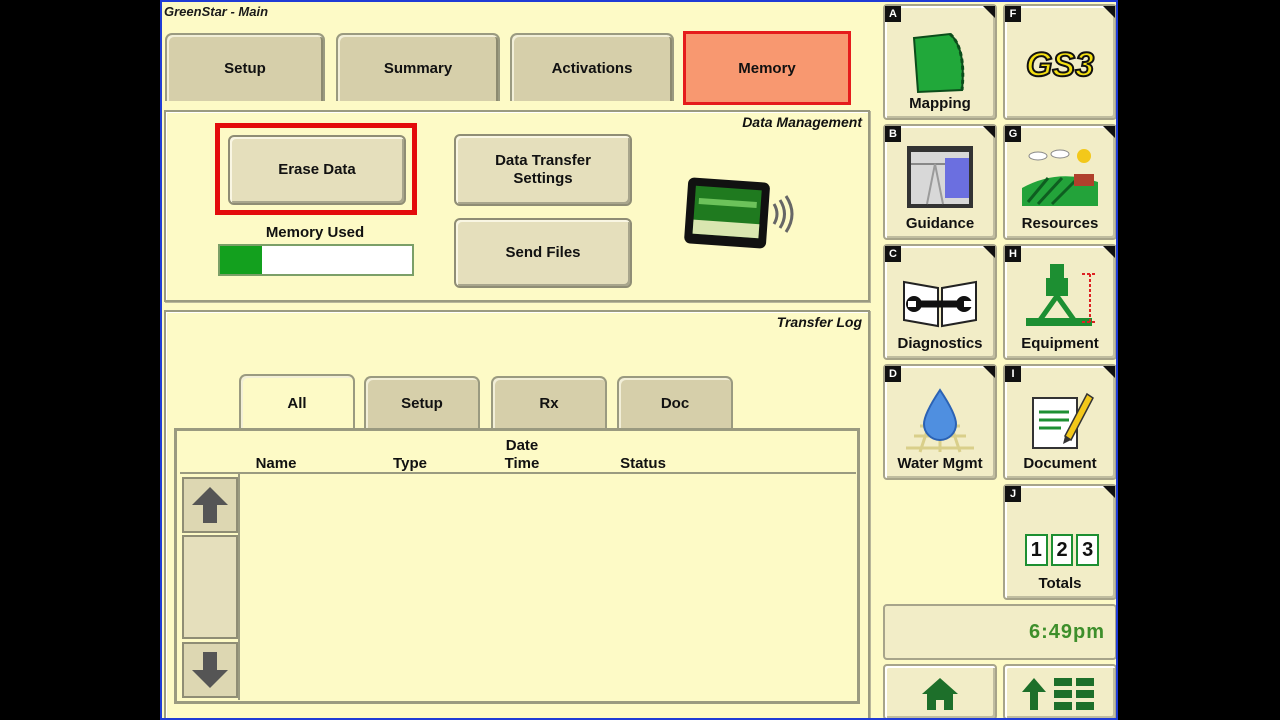 The height and width of the screenshot is (720, 1280). Describe the element at coordinates (245, 67) in the screenshot. I see `tab-setup: Setup` at that location.